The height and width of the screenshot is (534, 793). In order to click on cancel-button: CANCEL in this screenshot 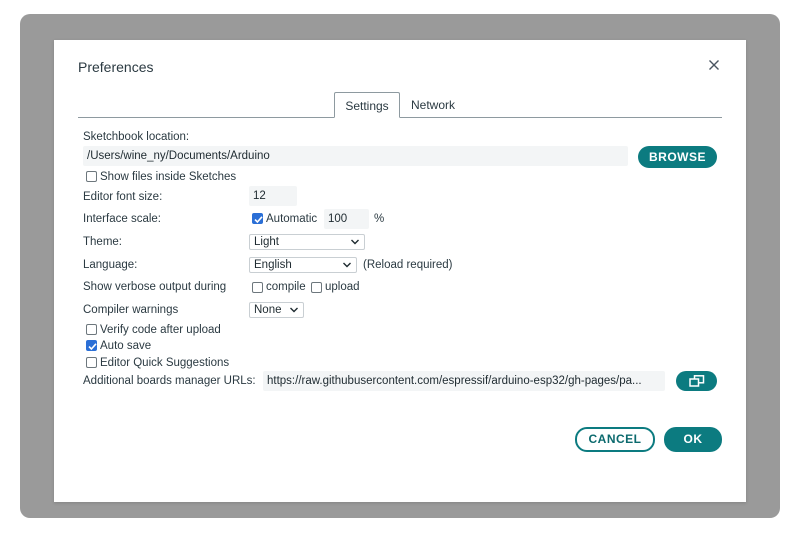, I will do `click(615, 439)`.